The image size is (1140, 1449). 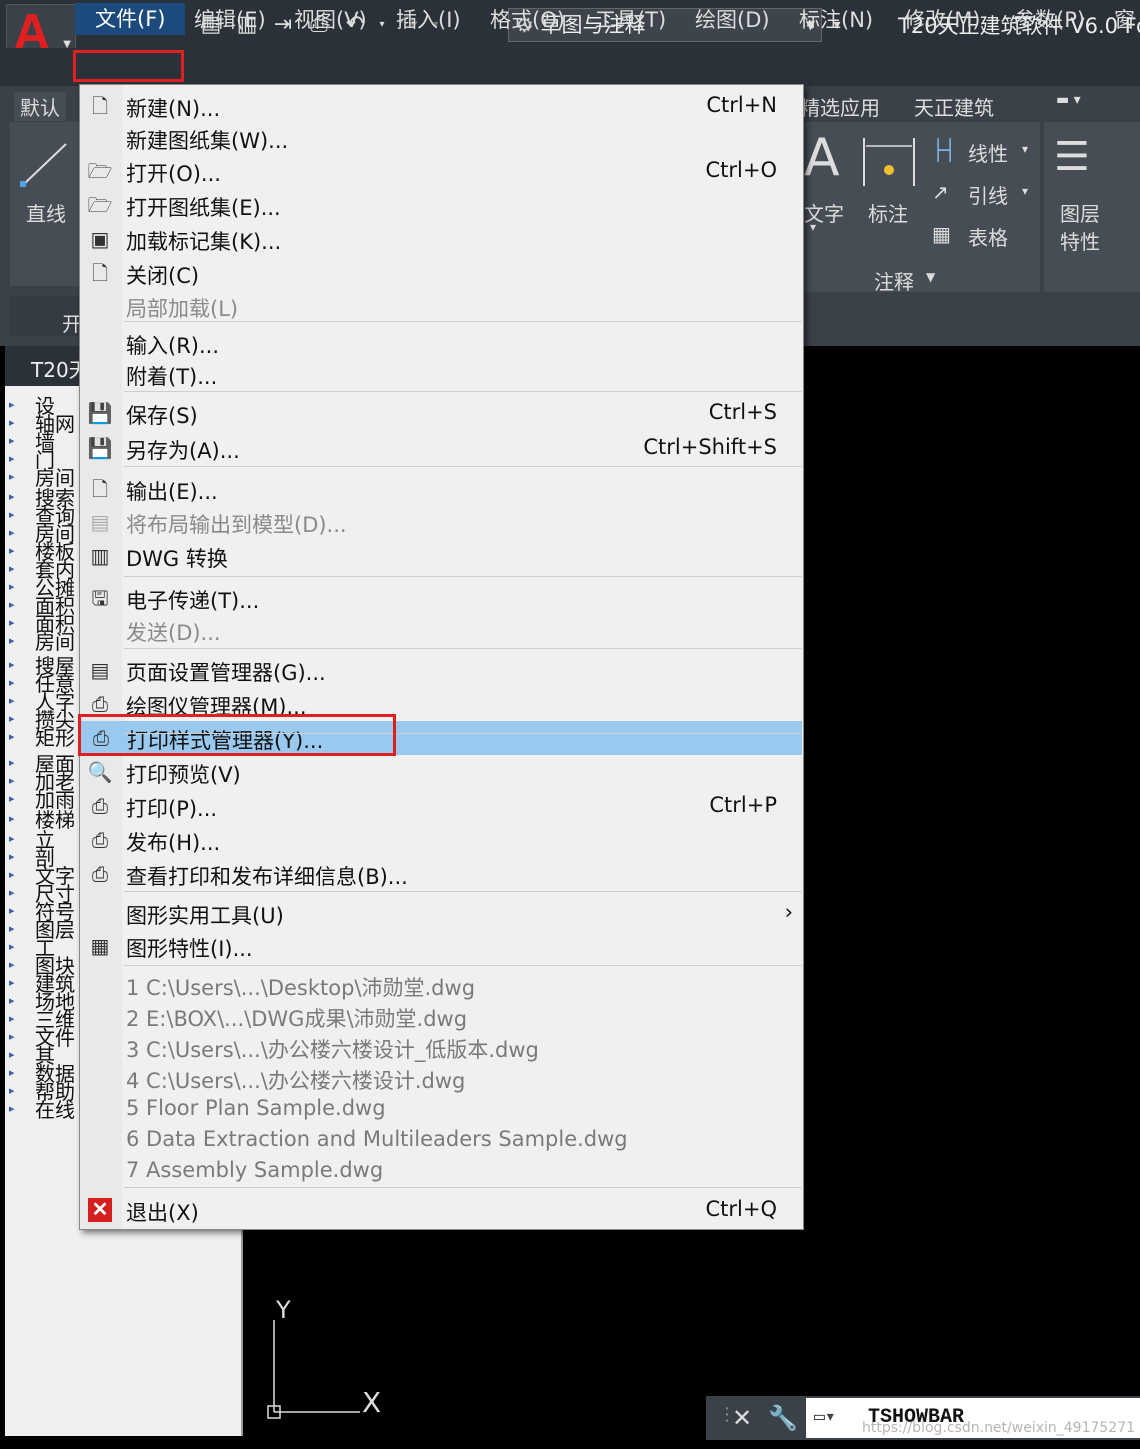 What do you see at coordinates (825, 1418) in the screenshot?
I see `command-prompt-icon: ▭▾` at bounding box center [825, 1418].